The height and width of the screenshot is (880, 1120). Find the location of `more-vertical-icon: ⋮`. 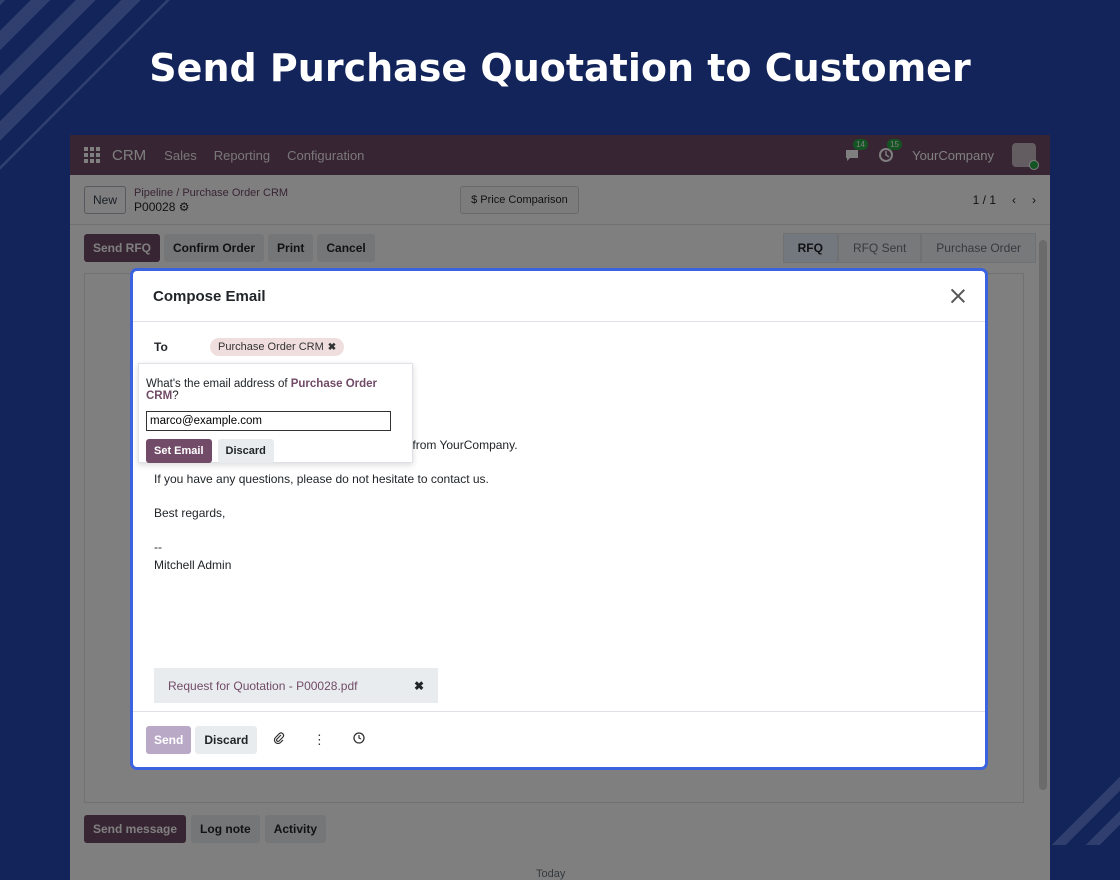

more-vertical-icon: ⋮ is located at coordinates (319, 740).